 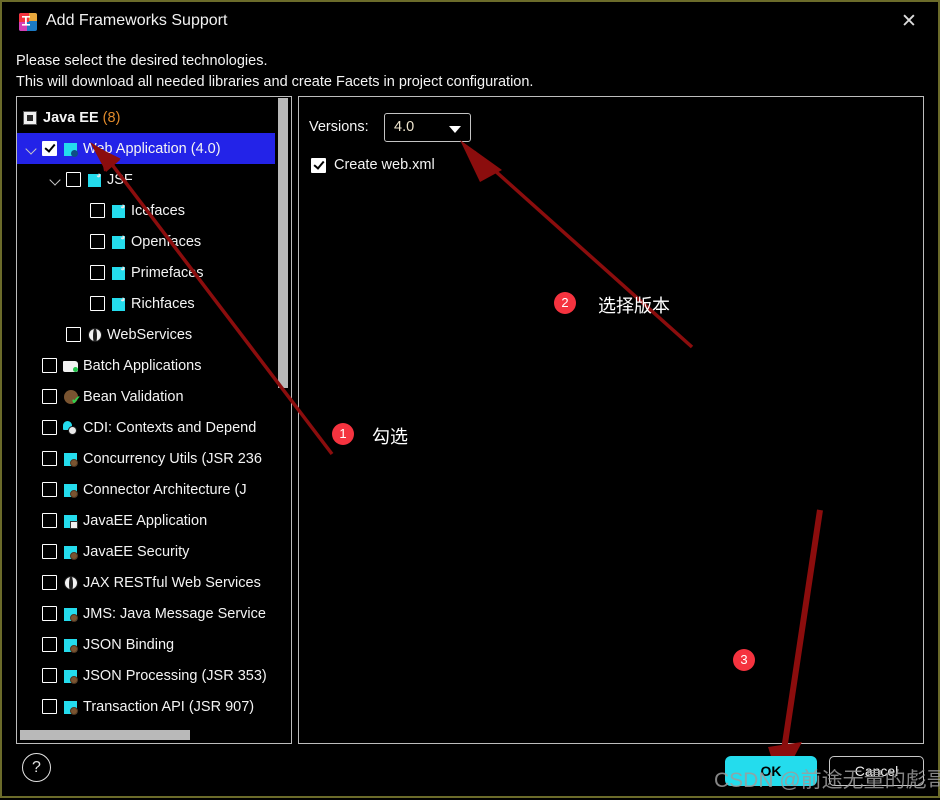 I want to click on tree-item: WebServices, so click(x=146, y=334).